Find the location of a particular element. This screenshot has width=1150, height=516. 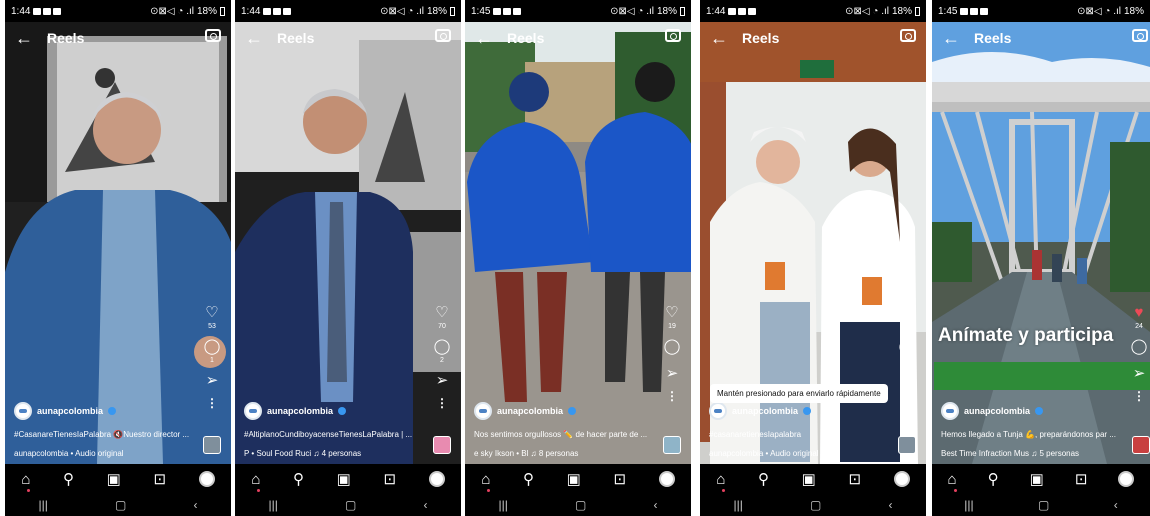

audio-label: Best Time Infraction Mus ♫ 5 personas is located at coordinates (1036, 453).